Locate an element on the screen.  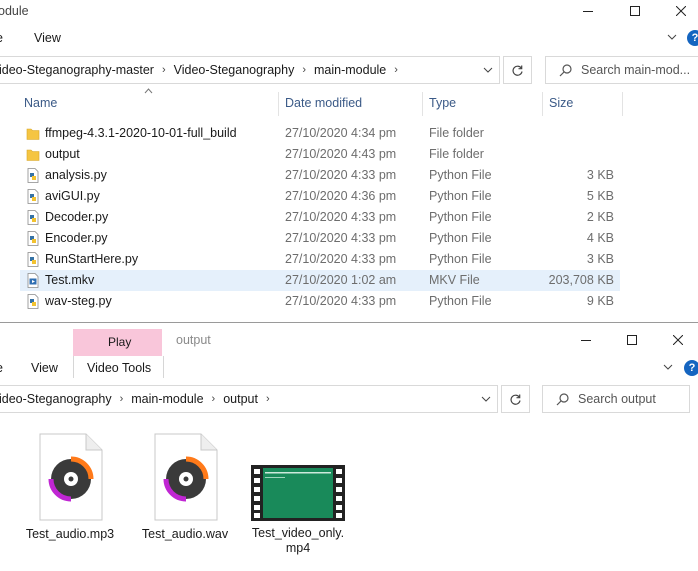
sort-ascending-icon is located at coordinates (148, 91).